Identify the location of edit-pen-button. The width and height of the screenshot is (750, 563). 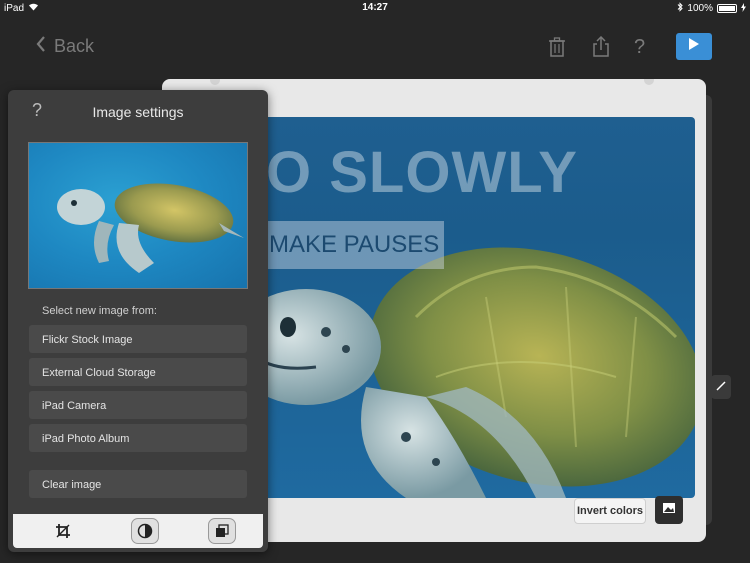
(721, 387).